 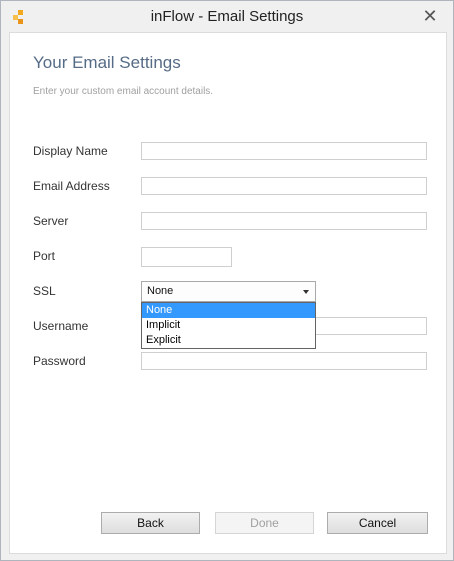 What do you see at coordinates (59, 361) in the screenshot?
I see `password-label: Password` at bounding box center [59, 361].